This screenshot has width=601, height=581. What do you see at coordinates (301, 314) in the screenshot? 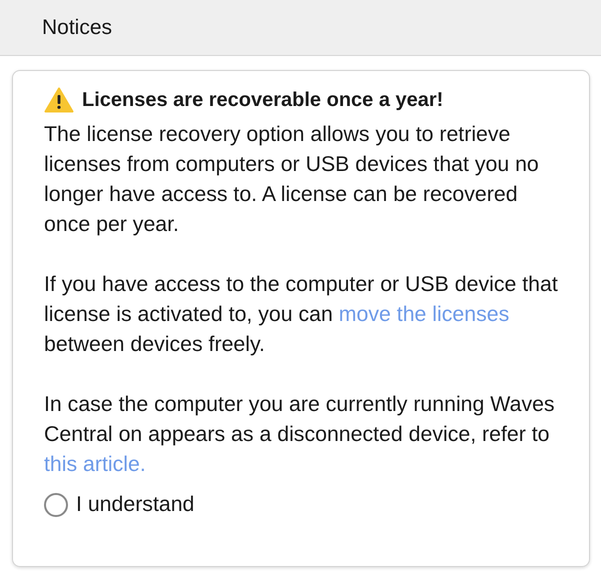
I see `paragraph: If you have access to the computer or USB device that license is activated to, you can move the licenses between devices freely.` at bounding box center [301, 314].